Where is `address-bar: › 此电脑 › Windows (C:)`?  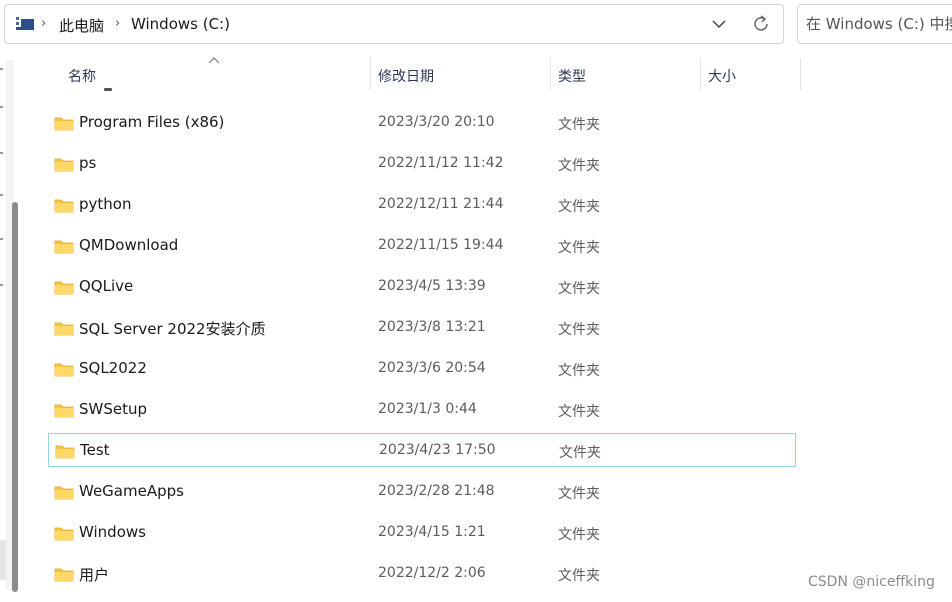
address-bar: › 此电脑 › Windows (C:) is located at coordinates (394, 24).